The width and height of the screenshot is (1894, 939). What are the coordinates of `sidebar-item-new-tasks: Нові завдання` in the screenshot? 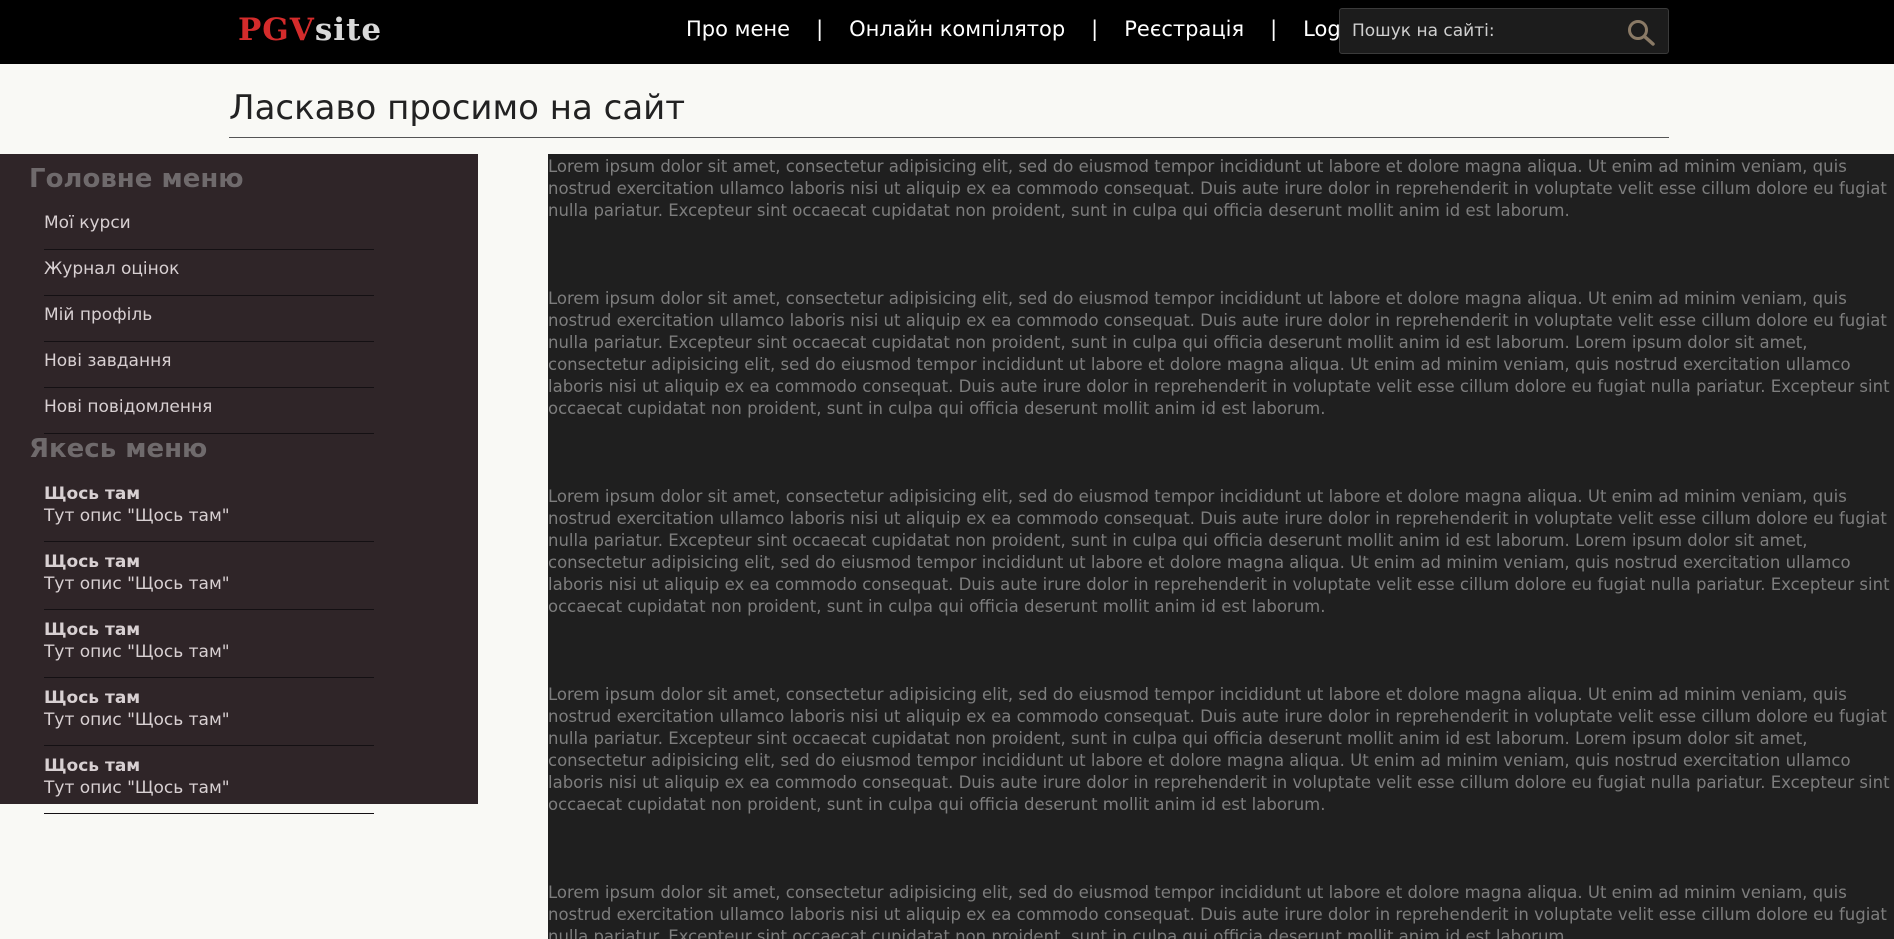 It's located at (209, 365).